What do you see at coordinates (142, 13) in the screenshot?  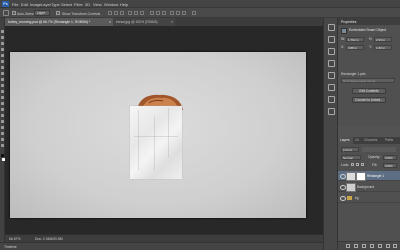 I see `align-right-icon` at bounding box center [142, 13].